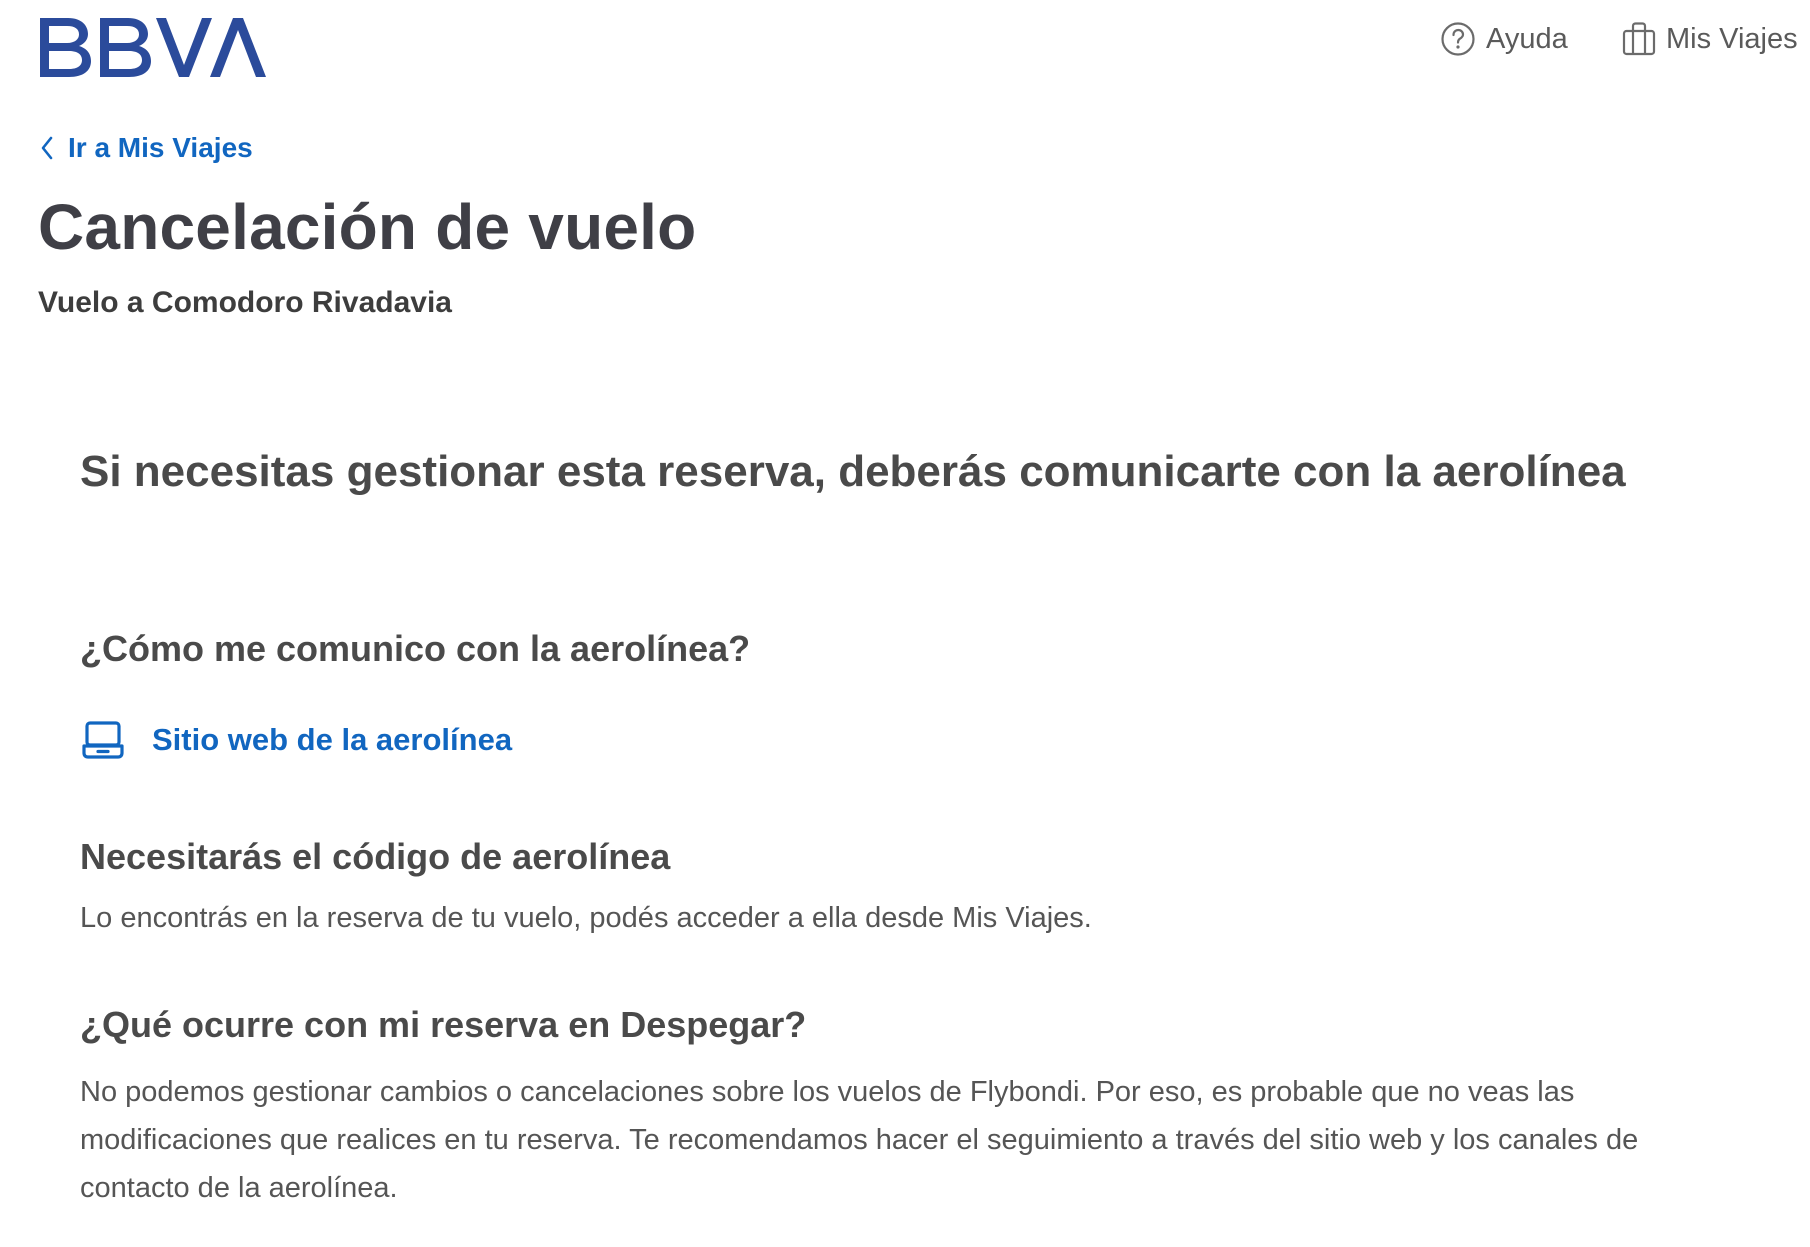 Image resolution: width=1810 pixels, height=1247 pixels. I want to click on back-to-my-trips-link: Ir a Mis Viajes, so click(146, 148).